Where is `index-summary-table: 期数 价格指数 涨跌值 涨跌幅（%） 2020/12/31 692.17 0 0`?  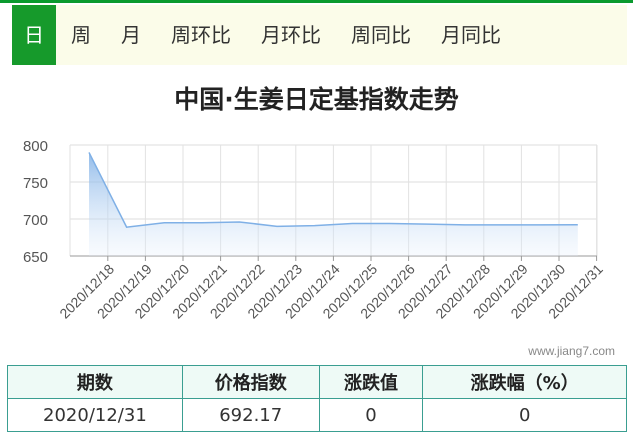 index-summary-table: 期数 价格指数 涨跌值 涨跌幅（%） 2020/12/31 692.17 0 0 is located at coordinates (317, 398).